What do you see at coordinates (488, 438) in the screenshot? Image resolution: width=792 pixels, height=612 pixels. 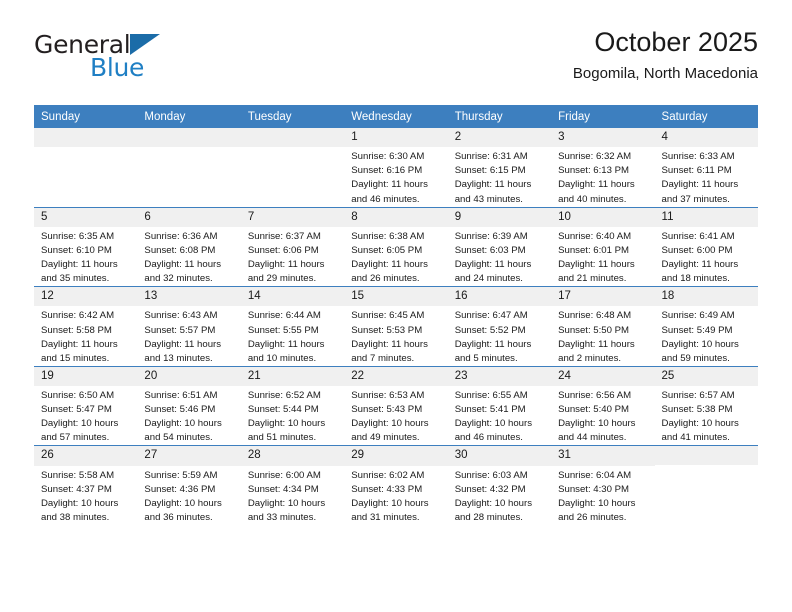 I see `daylight-text-line2: and 46 minutes.` at bounding box center [488, 438].